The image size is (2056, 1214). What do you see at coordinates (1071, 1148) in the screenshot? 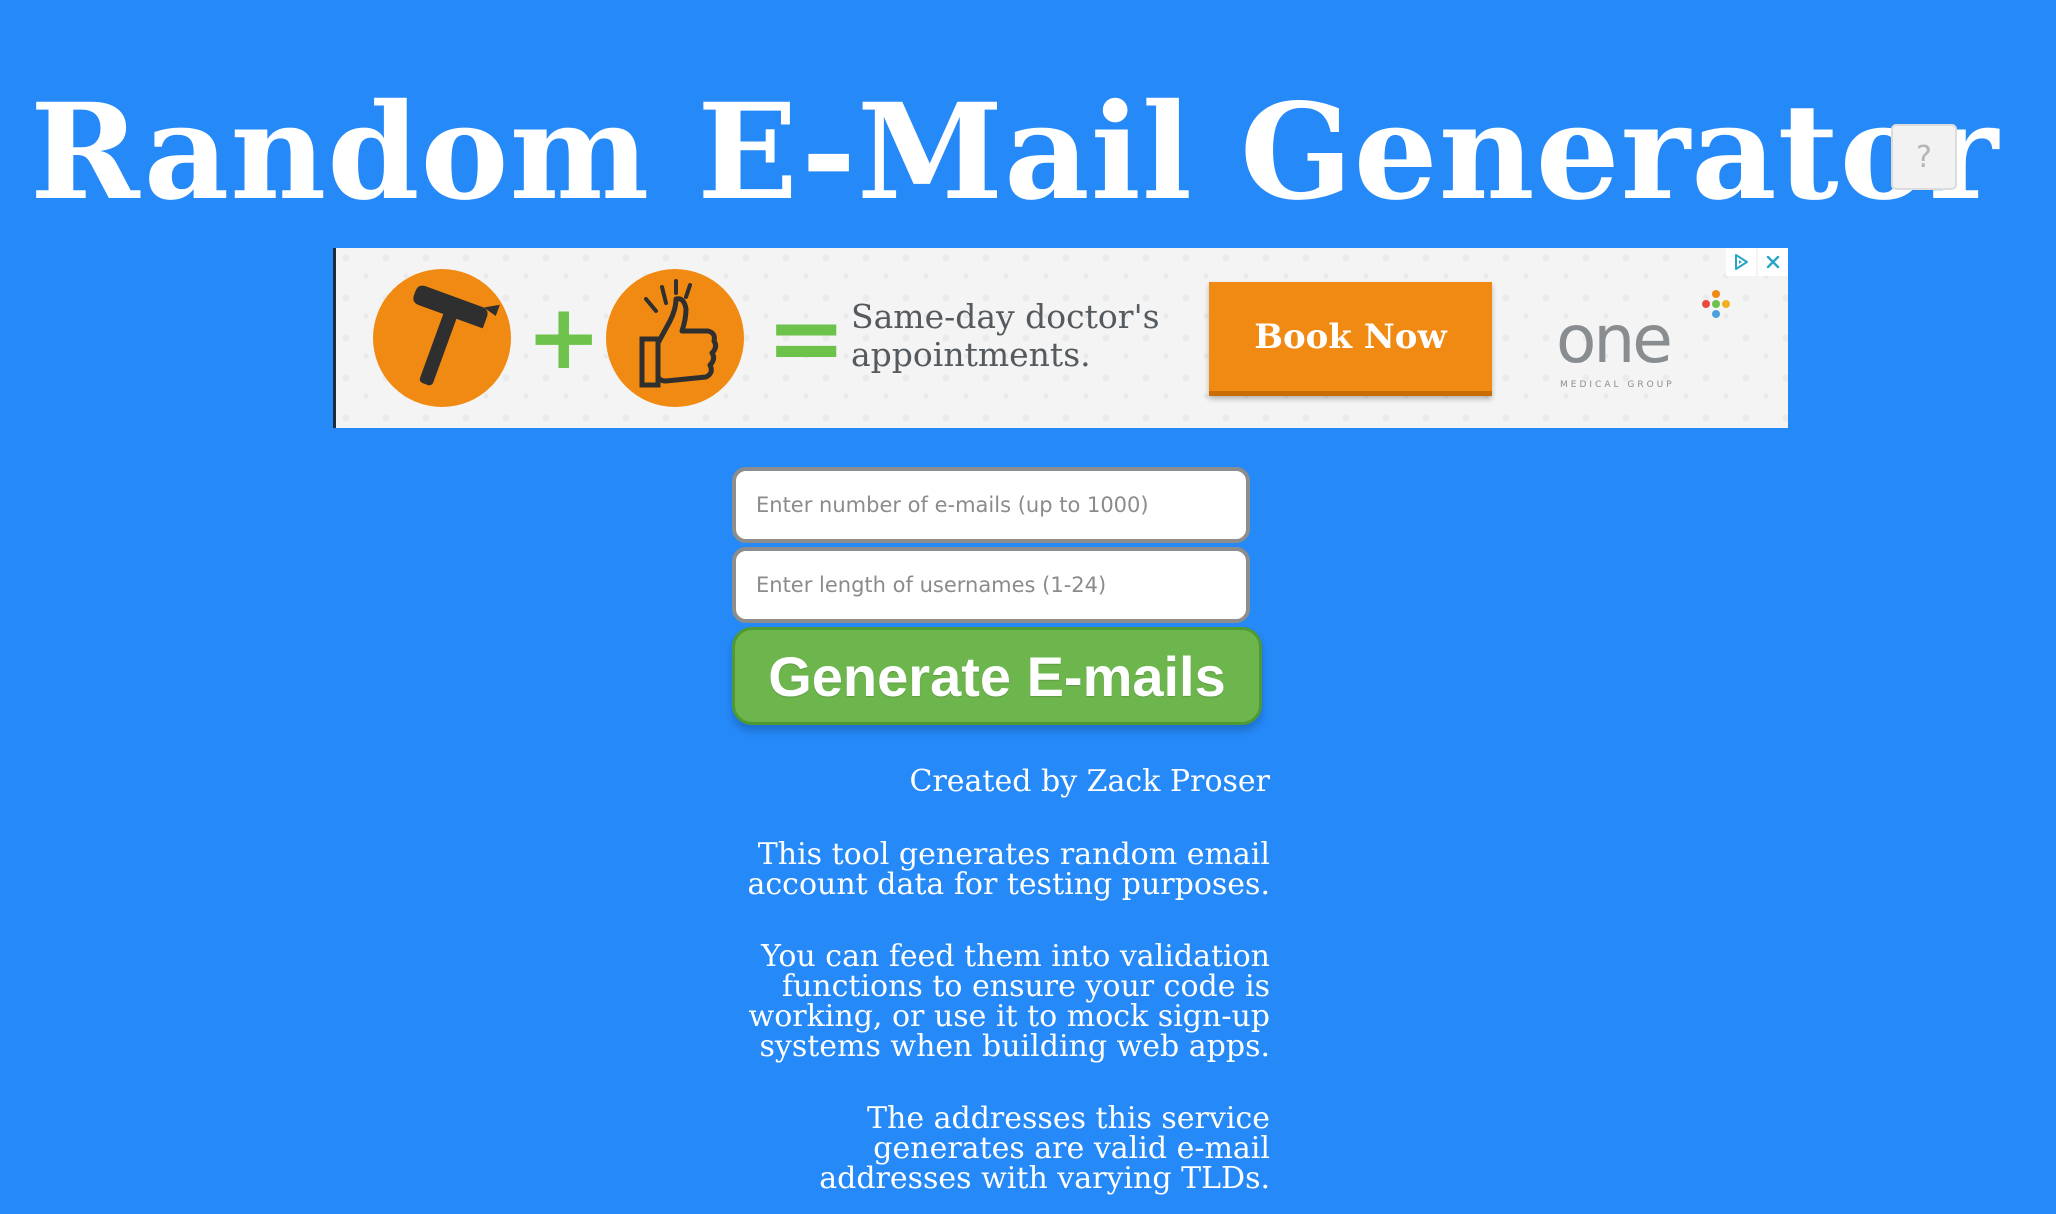
I see `paragraph-line: generates are valid e-mail` at bounding box center [1071, 1148].